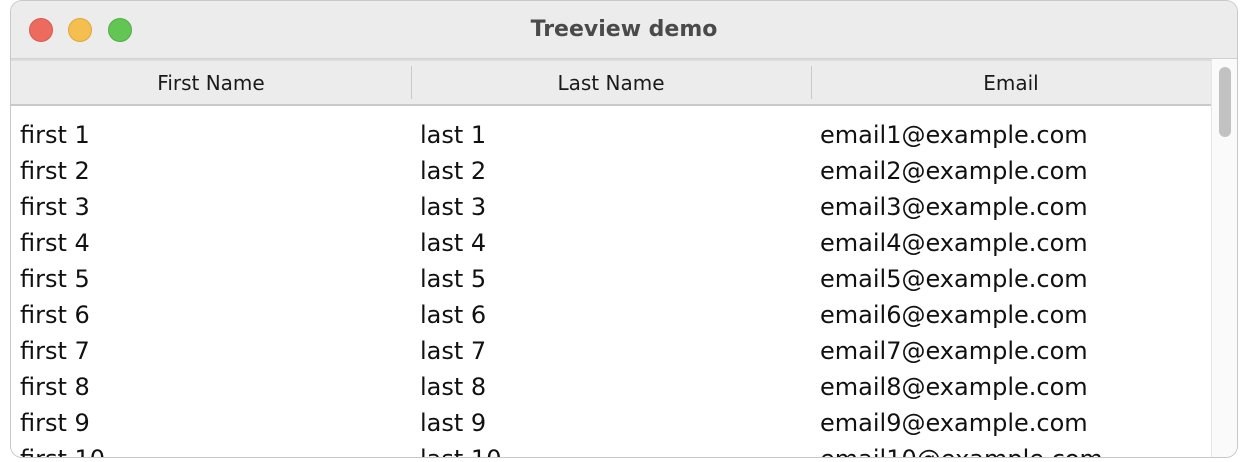 The width and height of the screenshot is (1256, 462). What do you see at coordinates (55, 351) in the screenshot?
I see `first-name-cell: first 7` at bounding box center [55, 351].